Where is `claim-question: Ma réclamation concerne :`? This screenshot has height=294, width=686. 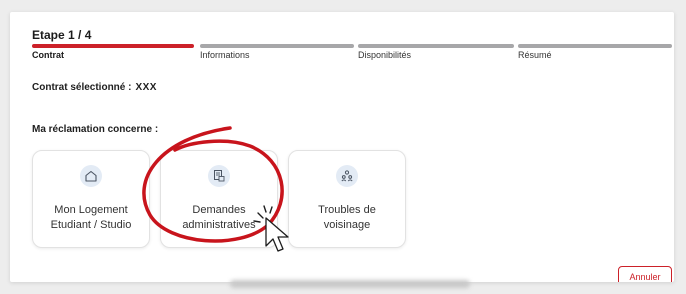 claim-question: Ma réclamation concerne : is located at coordinates (95, 129).